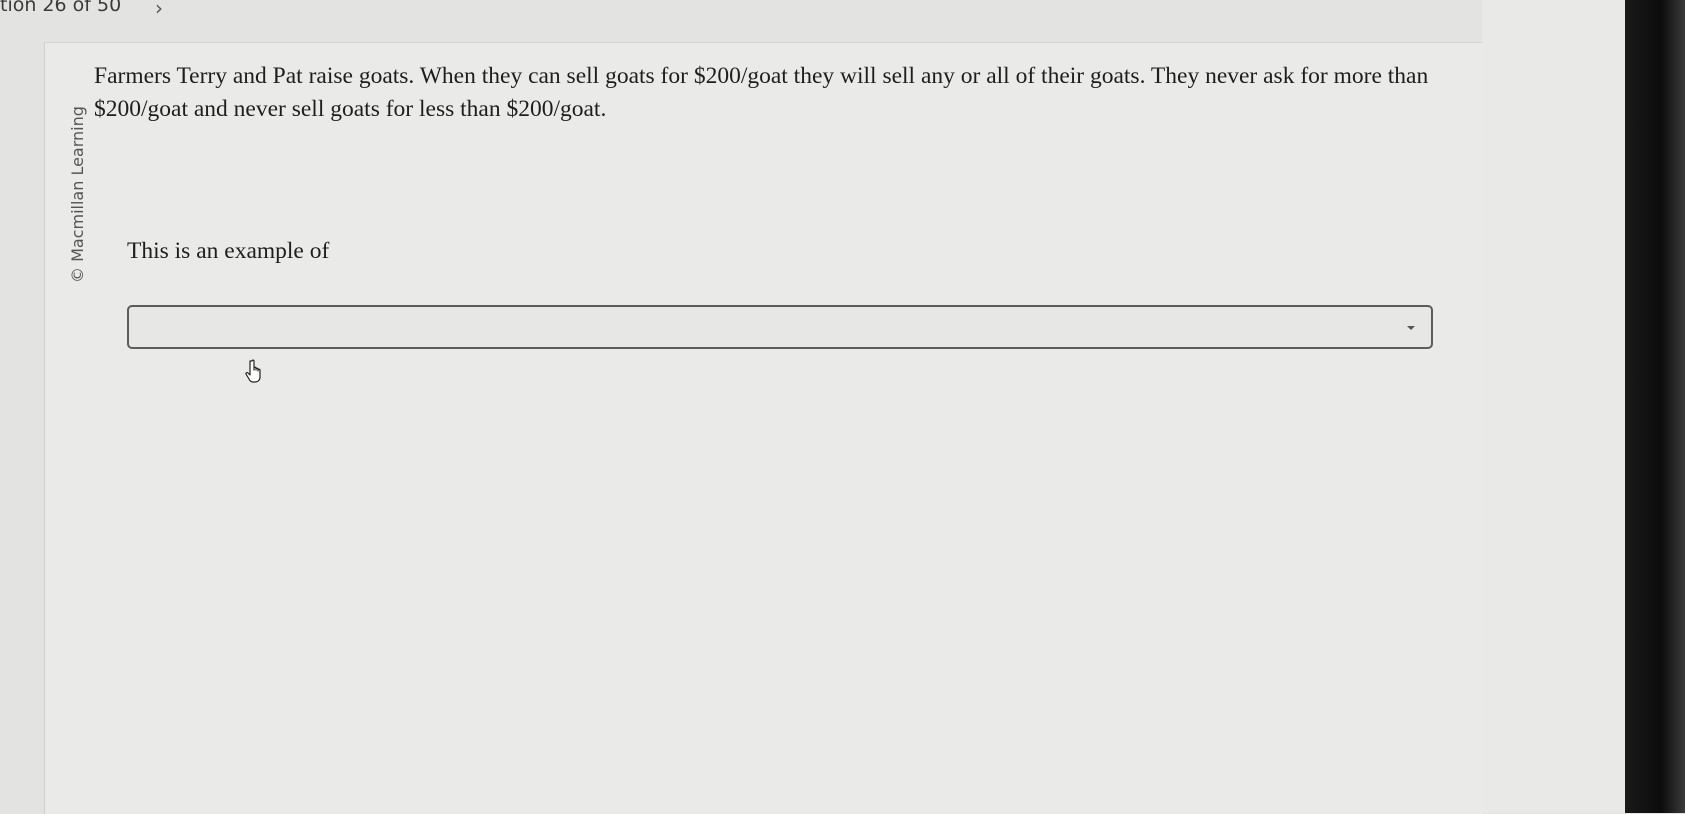 This screenshot has height=814, width=1685. What do you see at coordinates (780, 327) in the screenshot?
I see `answer-dropdown` at bounding box center [780, 327].